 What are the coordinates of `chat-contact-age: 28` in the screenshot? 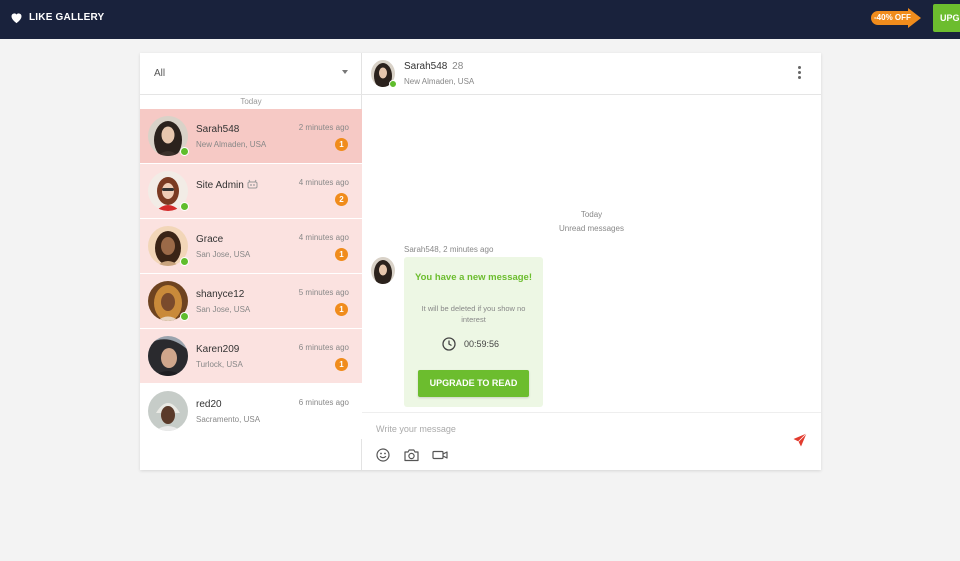 It's located at (458, 66).